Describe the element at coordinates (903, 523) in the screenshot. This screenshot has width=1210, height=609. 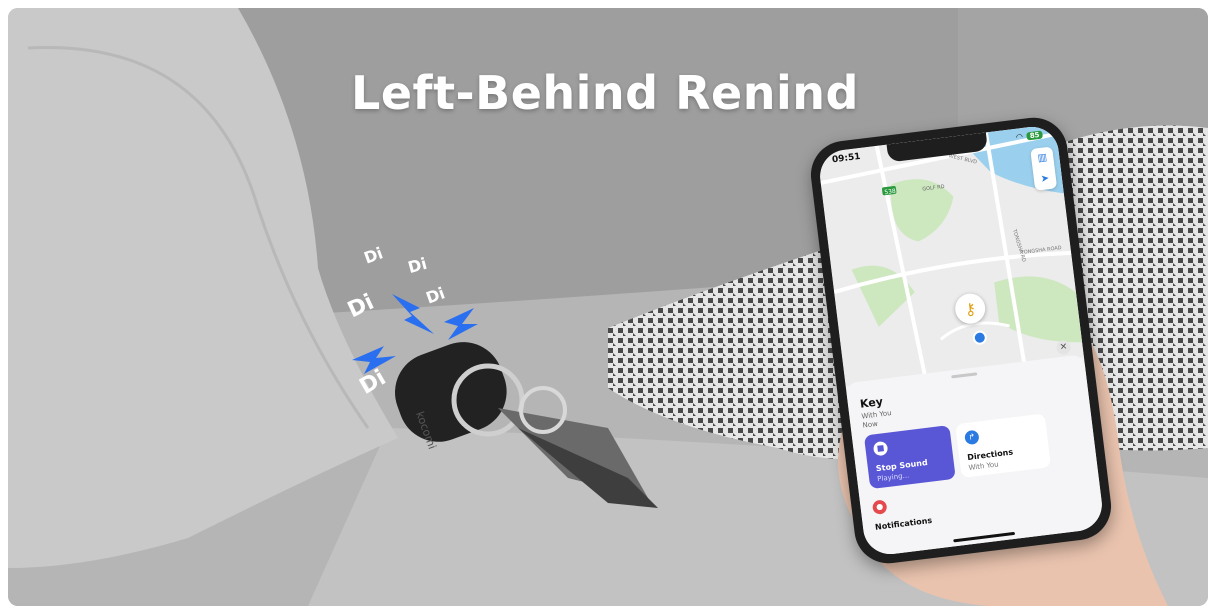
I see `notifications-label: Notifications` at that location.